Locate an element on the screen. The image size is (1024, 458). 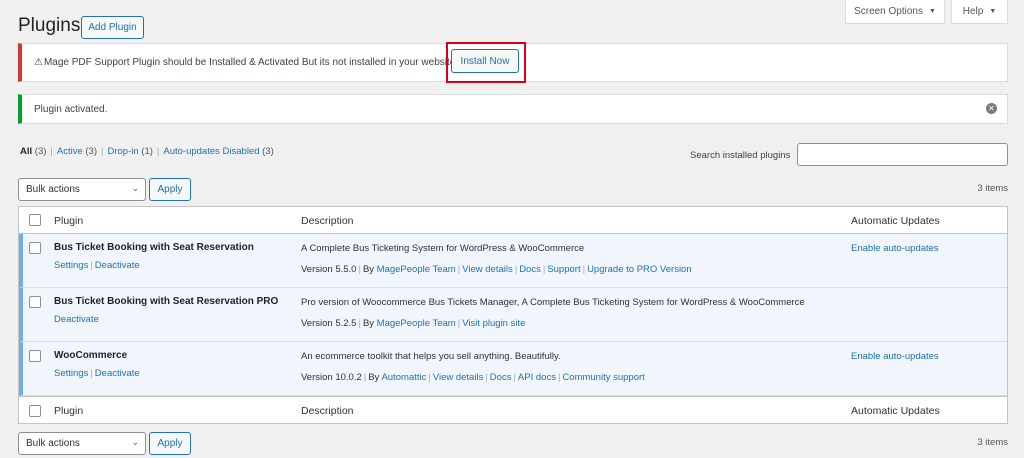
plugin-actions: Deactivate is located at coordinates (76, 319).